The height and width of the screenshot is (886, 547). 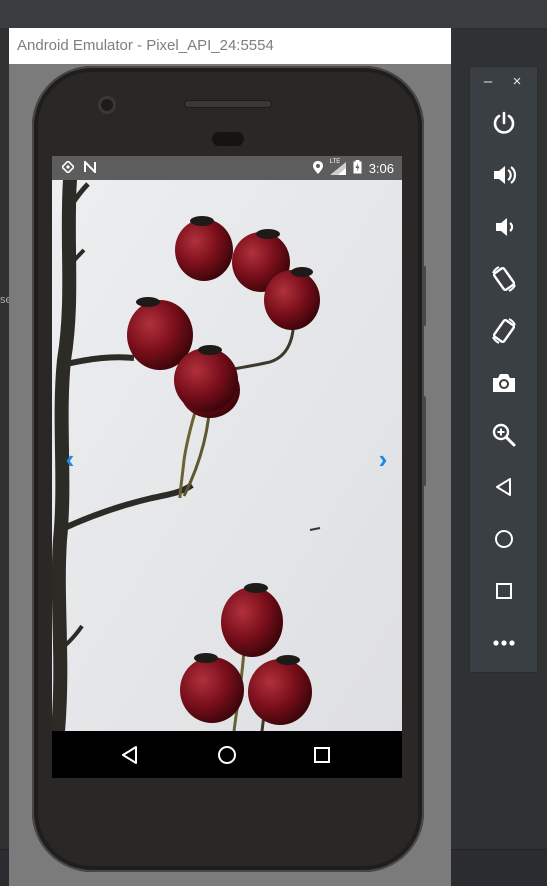 I want to click on status-bar: LTE 3:06, so click(x=227, y=168).